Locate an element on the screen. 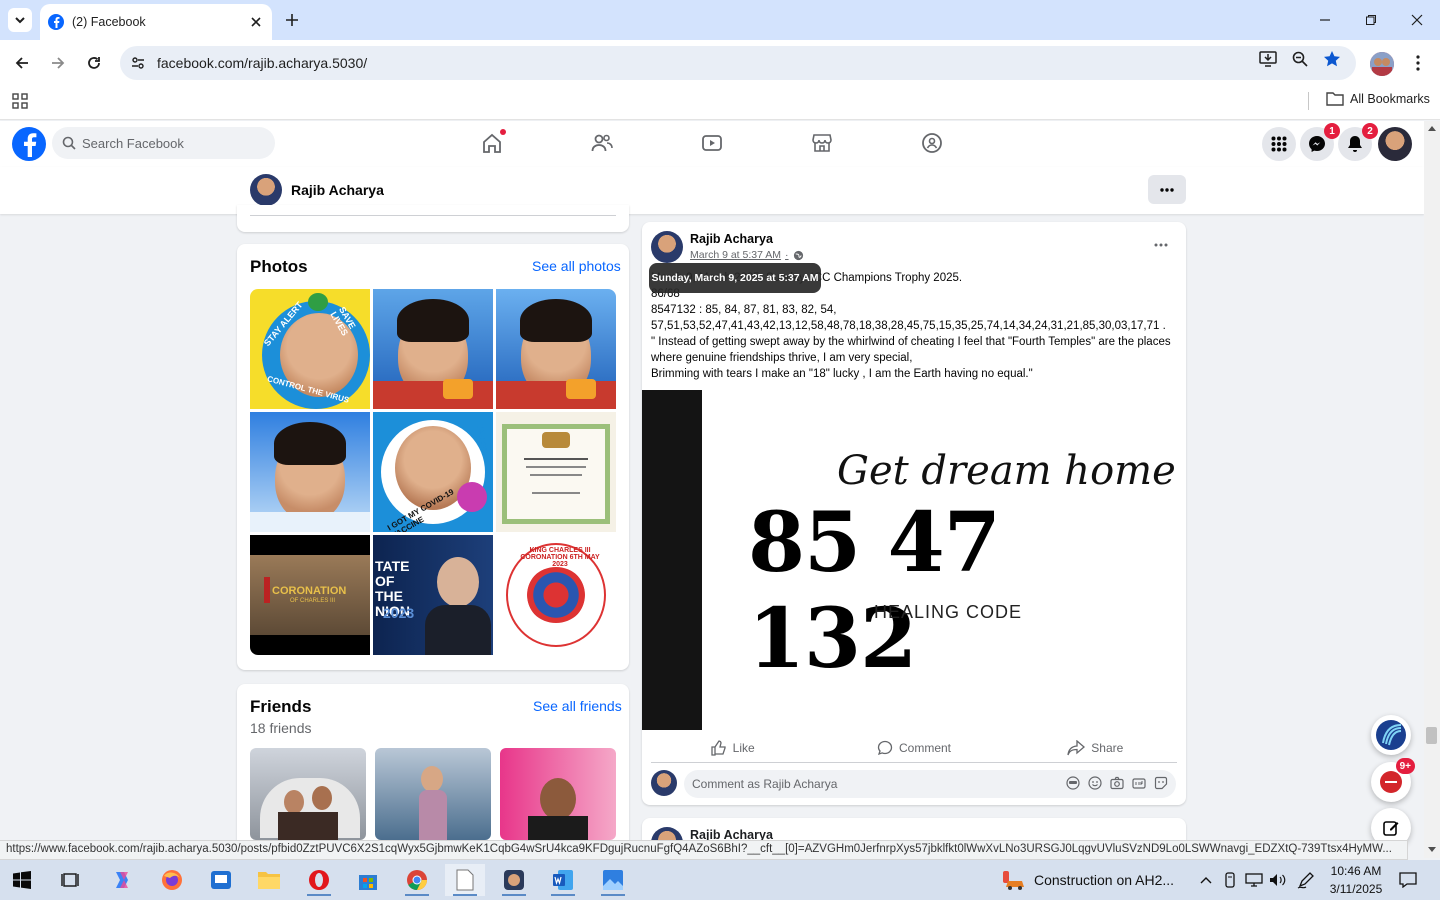 This screenshot has height=900, width=1440. comment-box is located at coordinates (930, 784).